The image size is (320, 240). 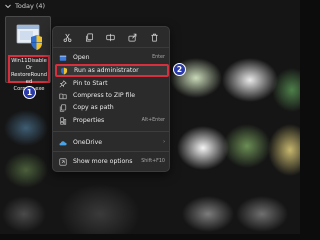 I want to click on delete-button, so click(x=154, y=37).